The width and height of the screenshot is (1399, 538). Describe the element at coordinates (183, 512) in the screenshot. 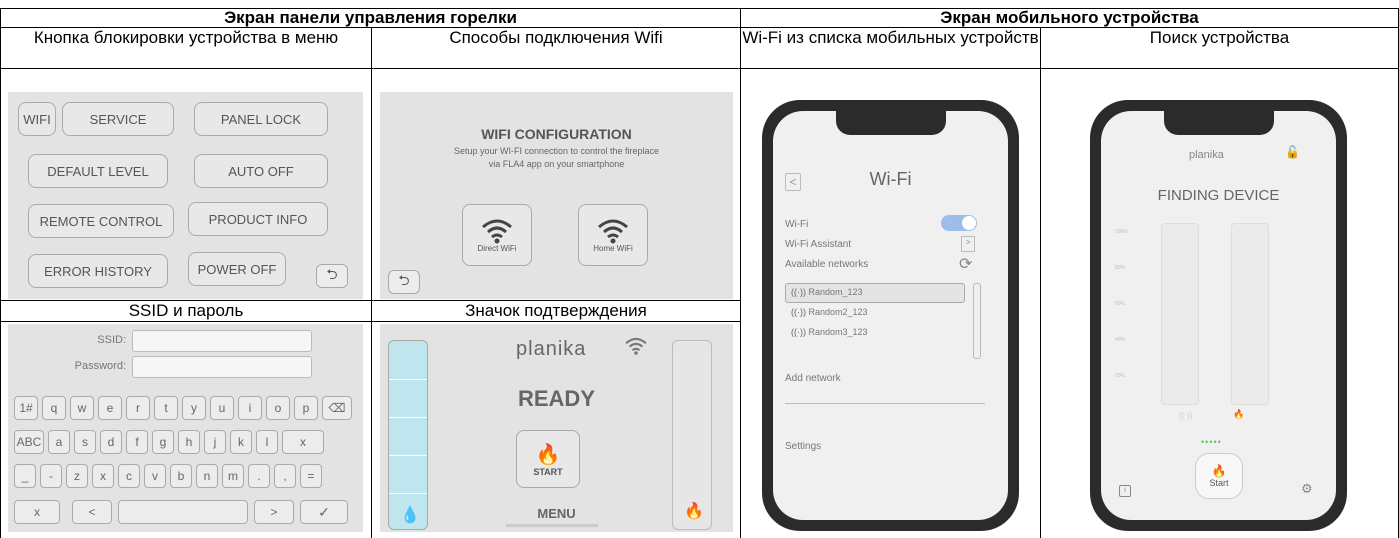

I see `key-space` at that location.